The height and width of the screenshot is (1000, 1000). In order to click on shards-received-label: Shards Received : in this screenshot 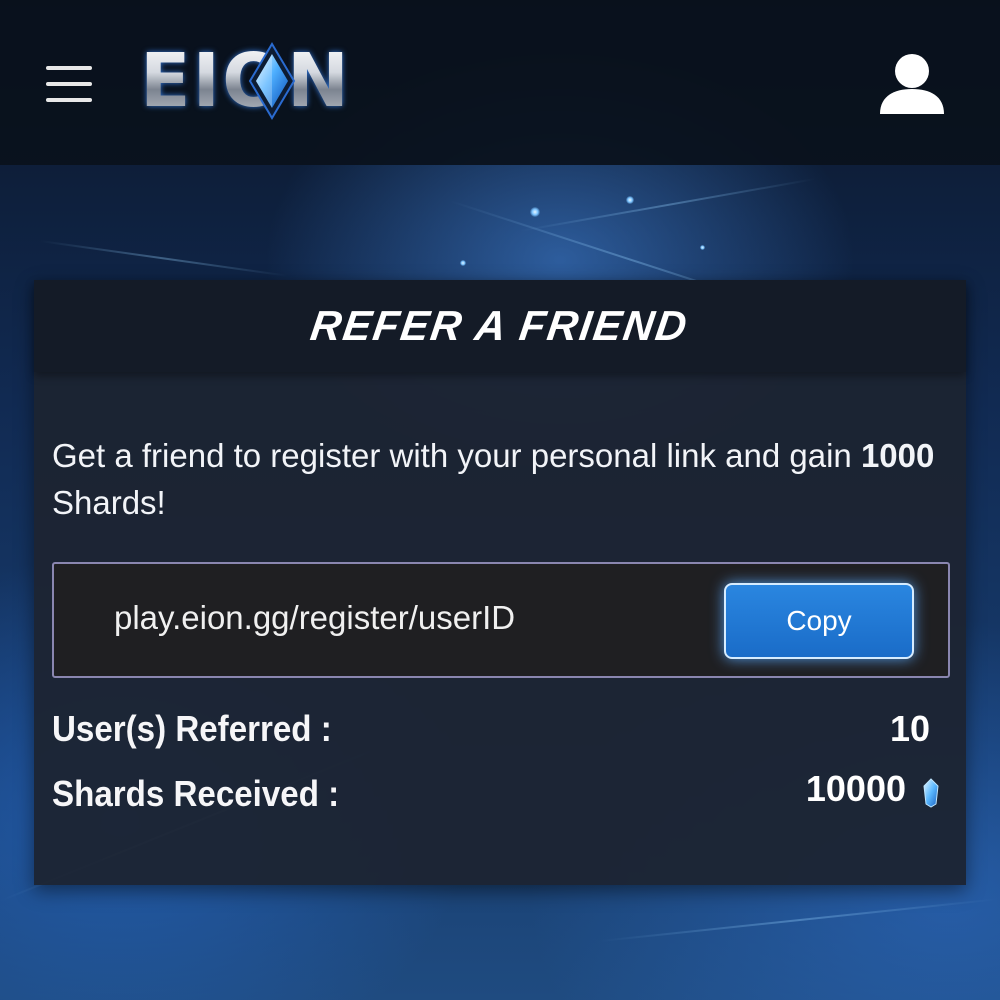, I will do `click(196, 793)`.